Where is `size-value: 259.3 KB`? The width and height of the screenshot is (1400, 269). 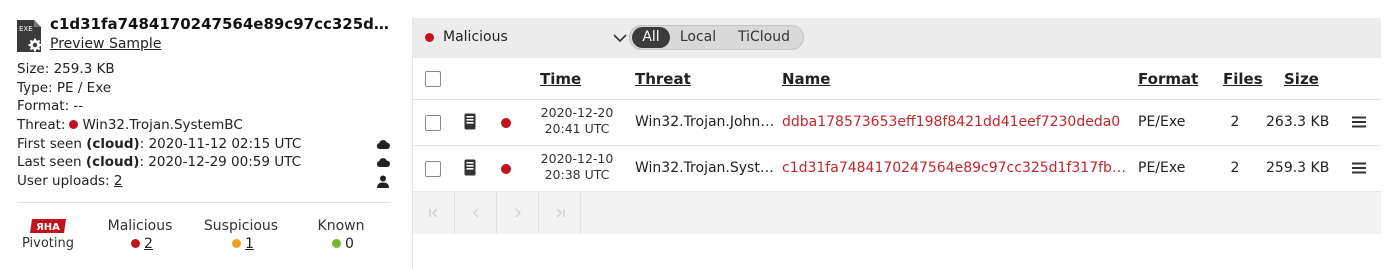 size-value: 259.3 KB is located at coordinates (84, 69).